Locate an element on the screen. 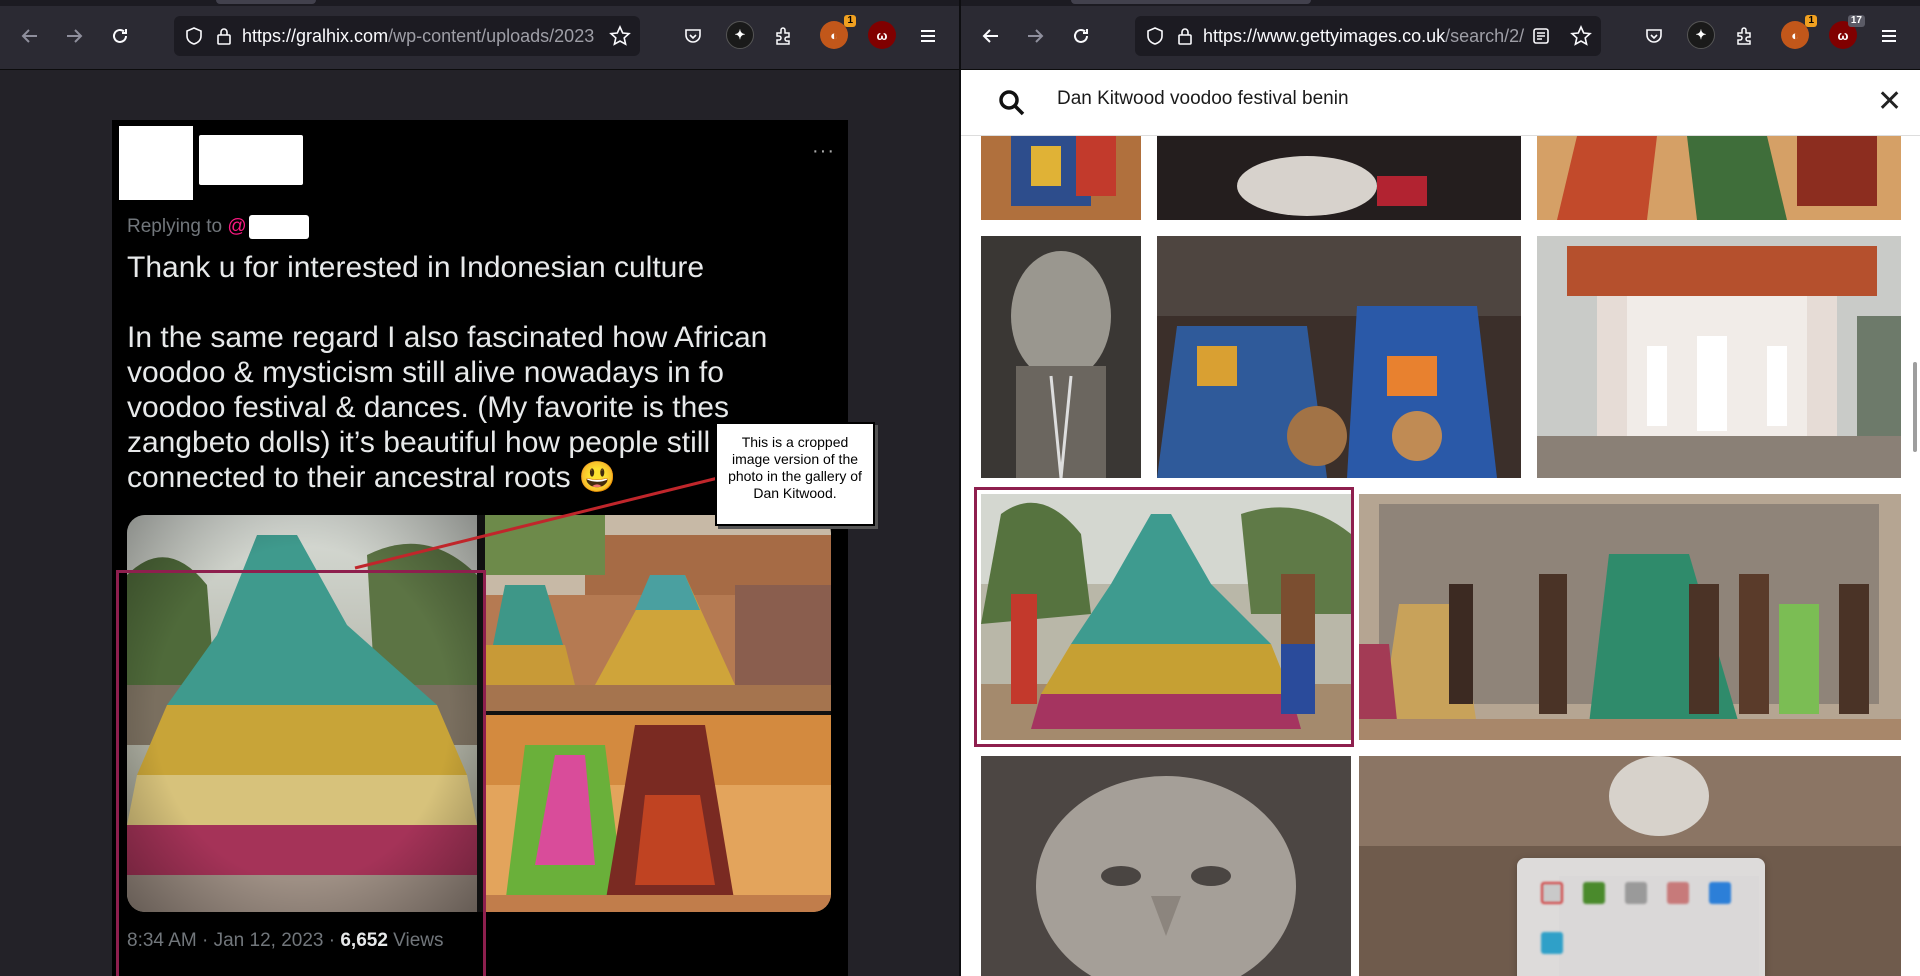 The width and height of the screenshot is (1920, 976). replying-handle: @ is located at coordinates (236, 226).